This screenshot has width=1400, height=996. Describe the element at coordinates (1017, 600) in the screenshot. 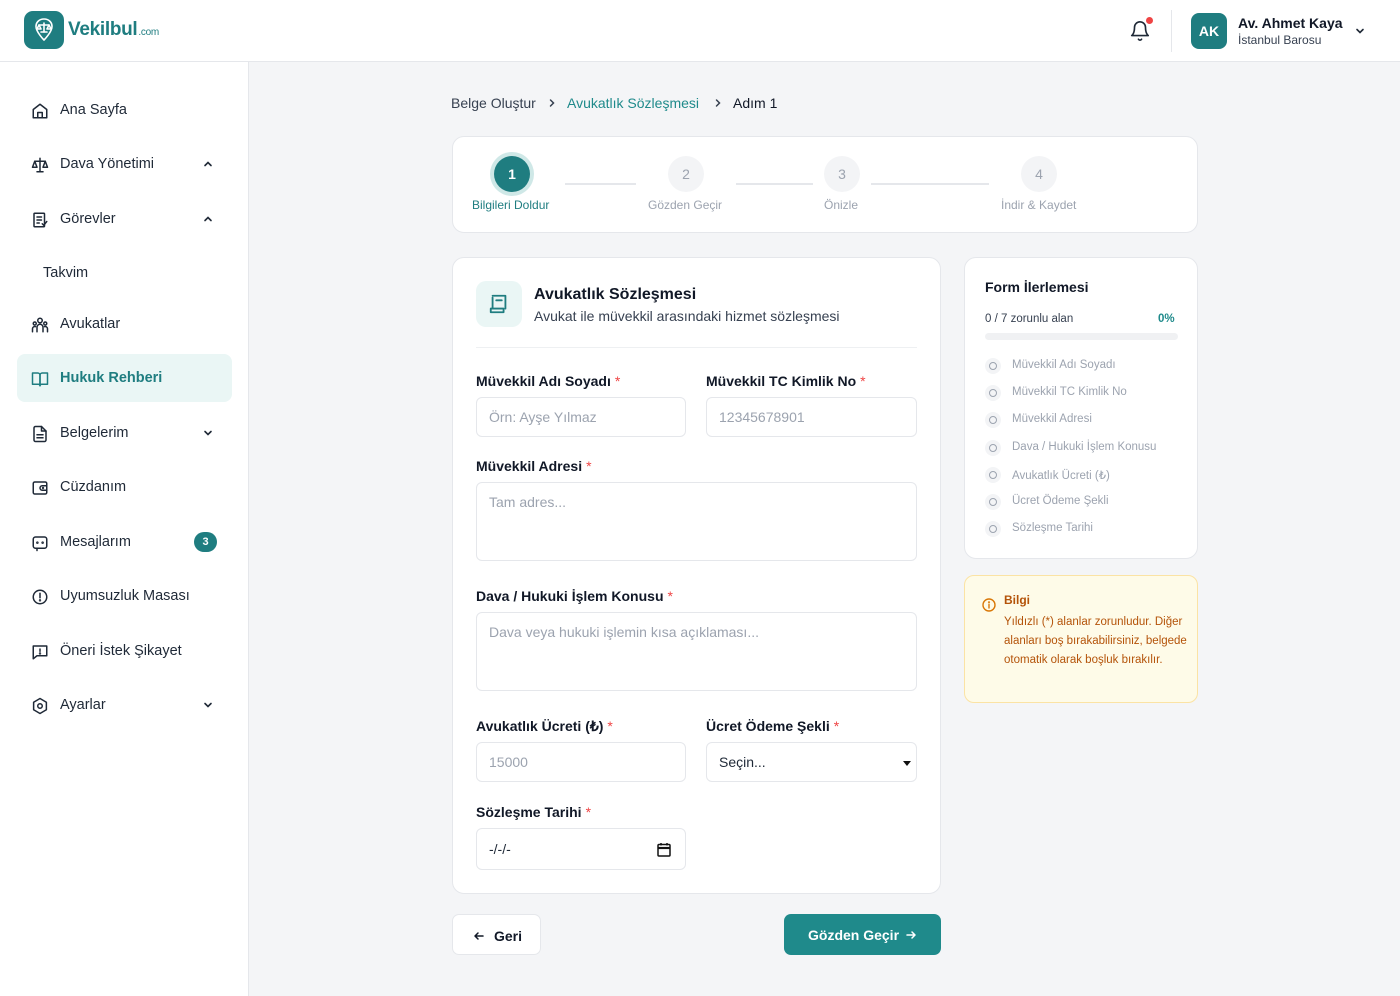

I see `info-title: Bilgi` at that location.